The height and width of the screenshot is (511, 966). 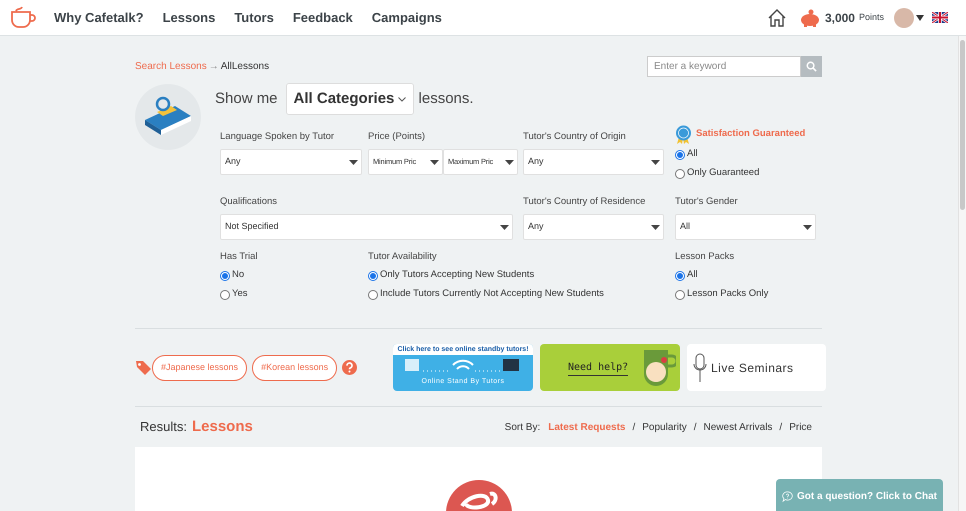 What do you see at coordinates (683, 134) in the screenshot?
I see `badge-icon` at bounding box center [683, 134].